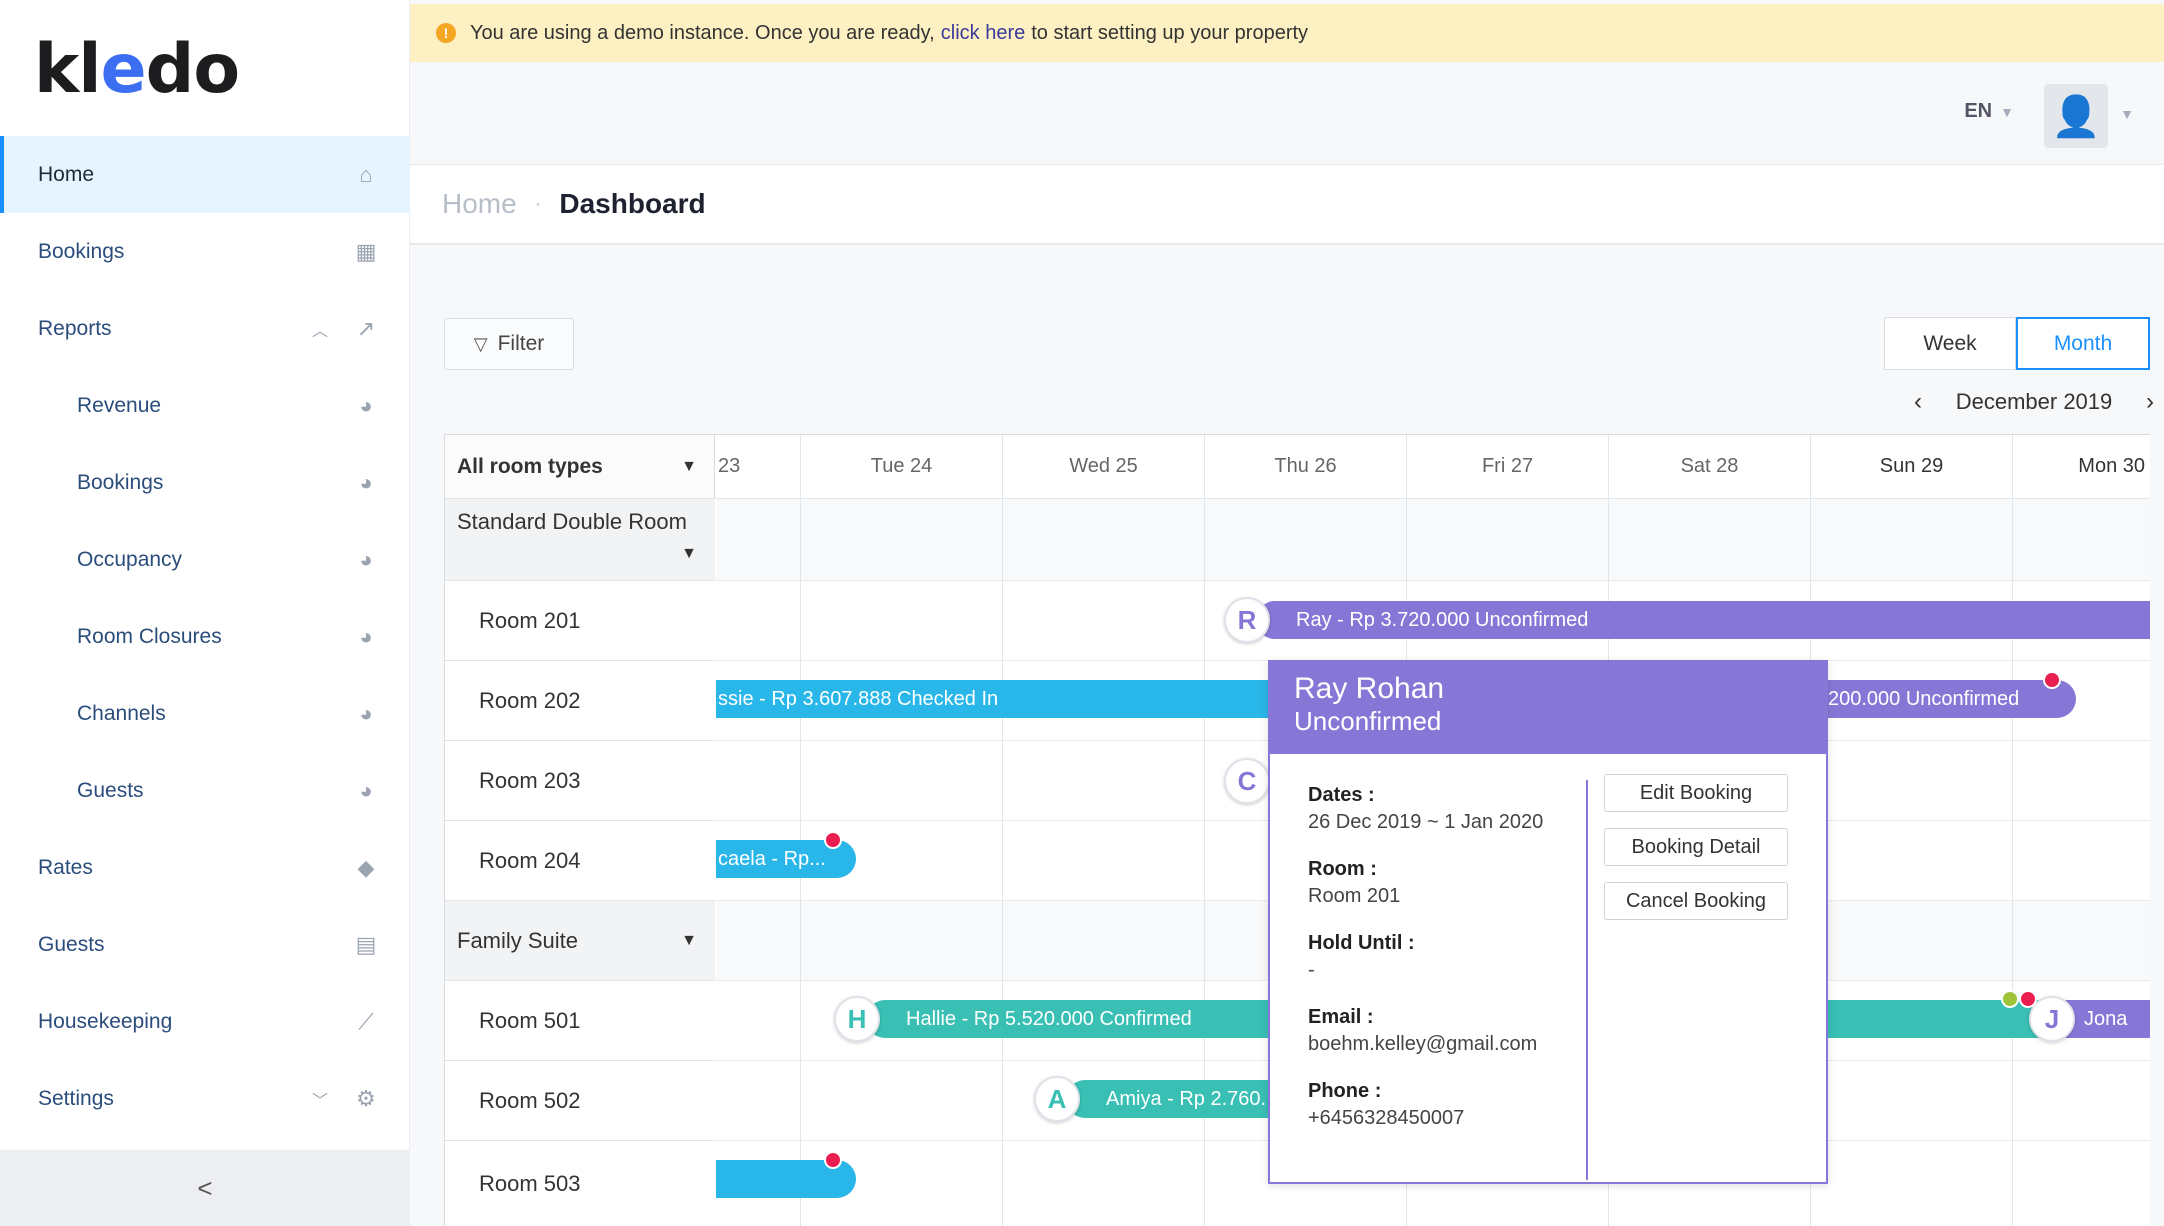 This screenshot has height=1226, width=2164. I want to click on field-label: Dates, so click(1335, 795).